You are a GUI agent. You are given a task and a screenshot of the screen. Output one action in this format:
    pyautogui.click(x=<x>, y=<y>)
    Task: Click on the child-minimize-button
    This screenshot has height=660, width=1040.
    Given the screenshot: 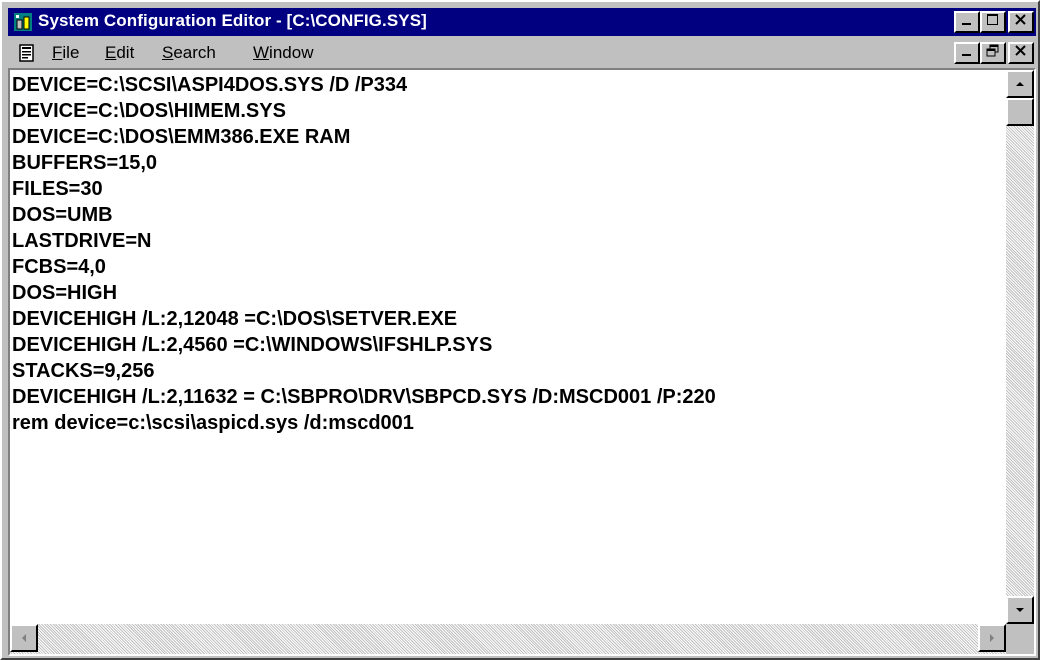 What is the action you would take?
    pyautogui.click(x=967, y=53)
    